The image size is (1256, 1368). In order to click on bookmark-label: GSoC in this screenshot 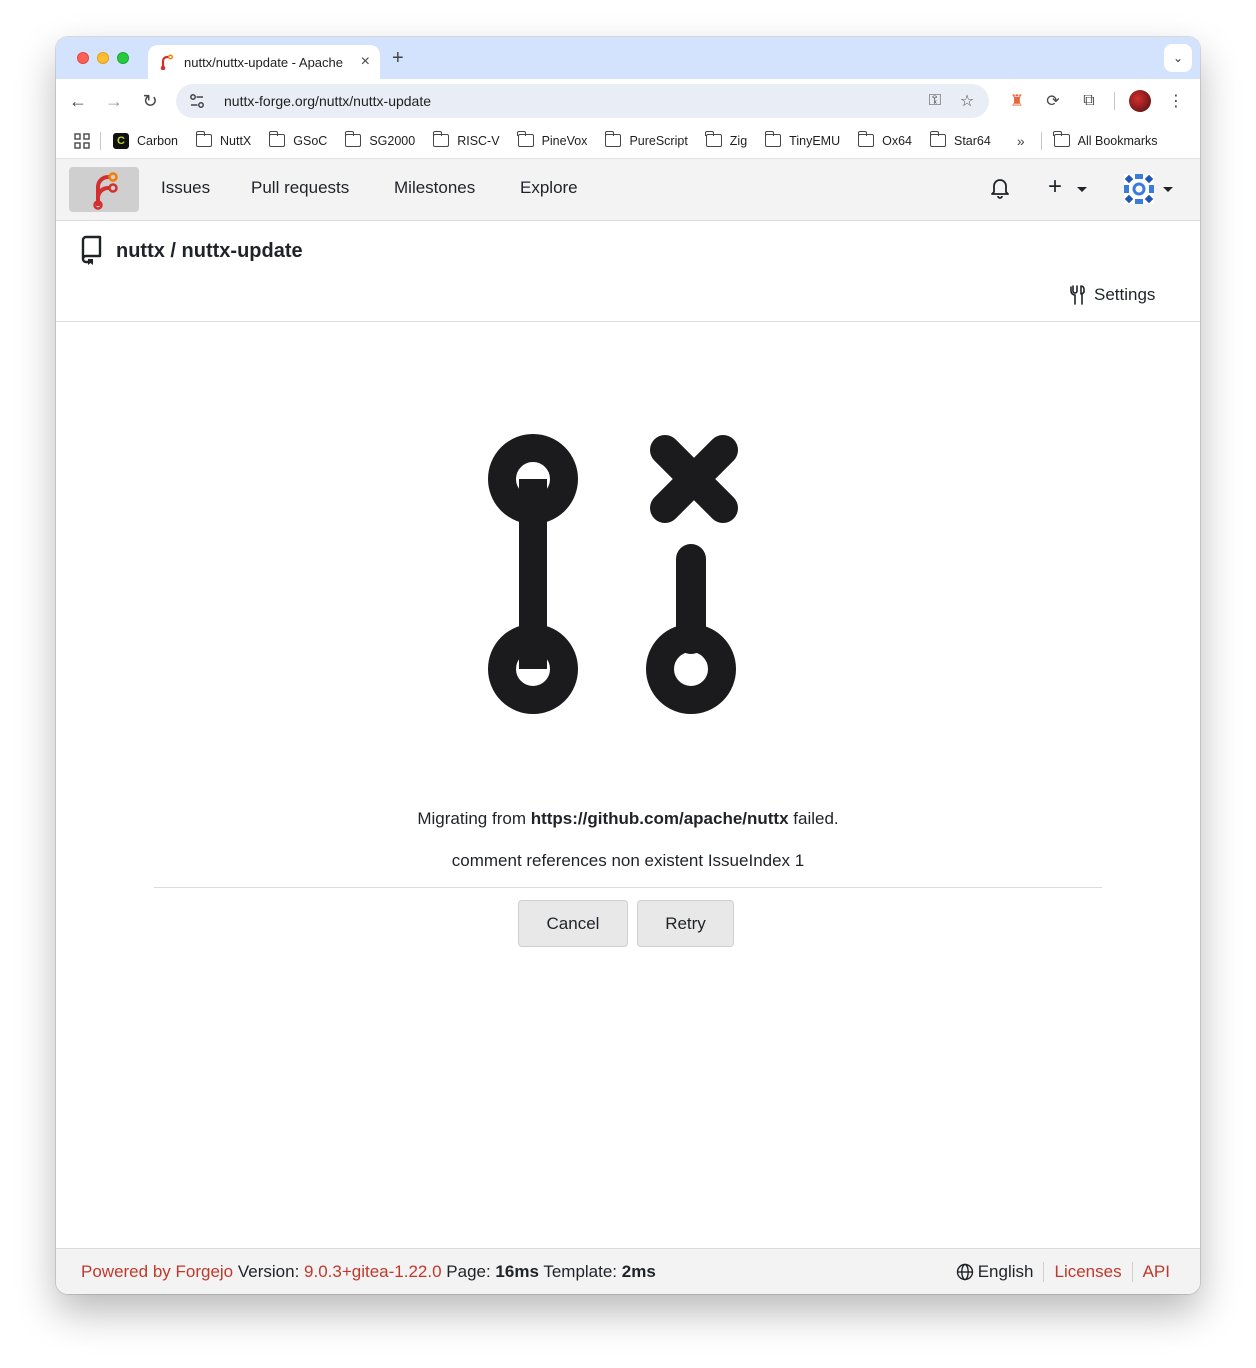, I will do `click(310, 140)`.